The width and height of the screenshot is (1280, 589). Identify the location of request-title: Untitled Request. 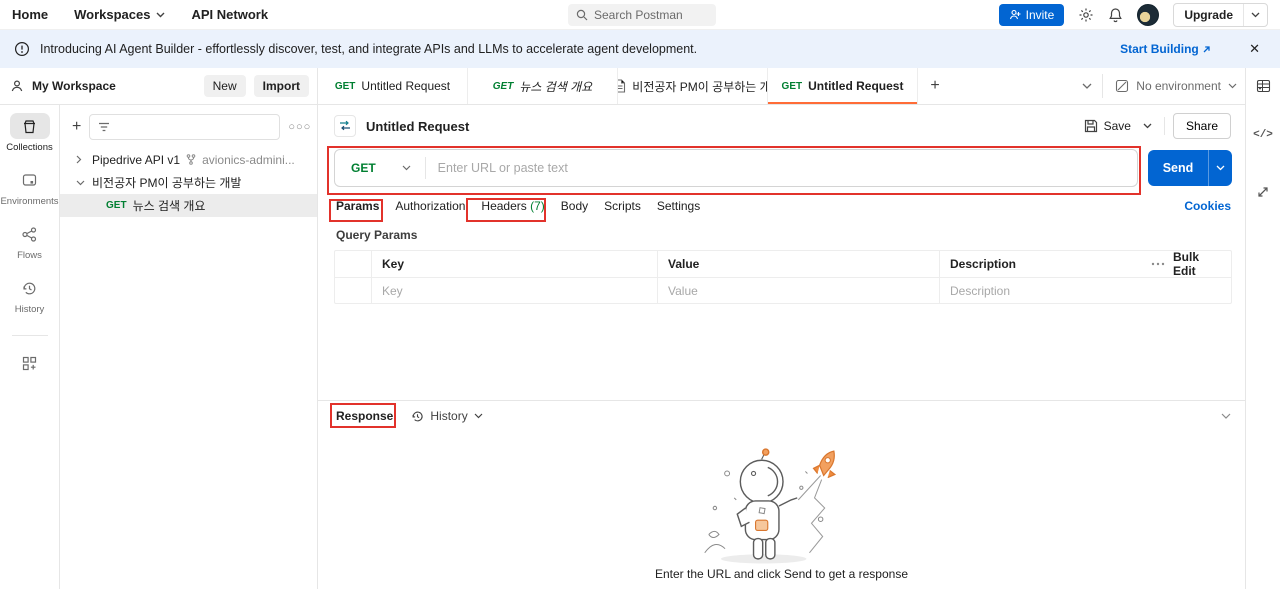
(417, 126).